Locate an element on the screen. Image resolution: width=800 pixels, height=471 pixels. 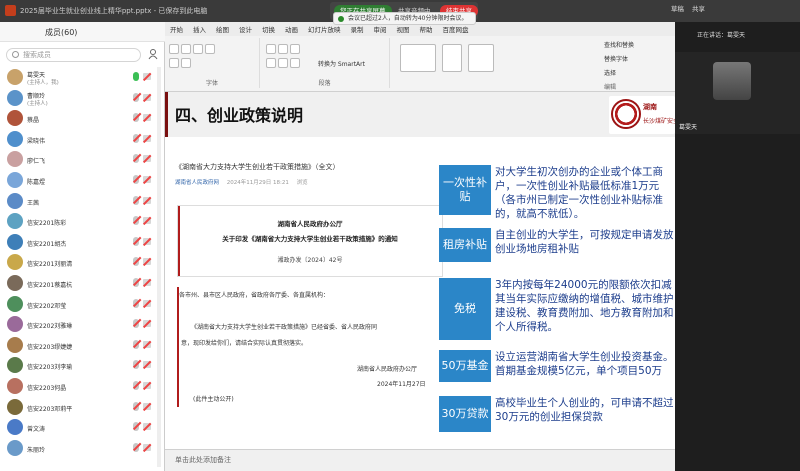
participant-row: 信安2201蔡嘉杭 is located at coordinates (82, 283).